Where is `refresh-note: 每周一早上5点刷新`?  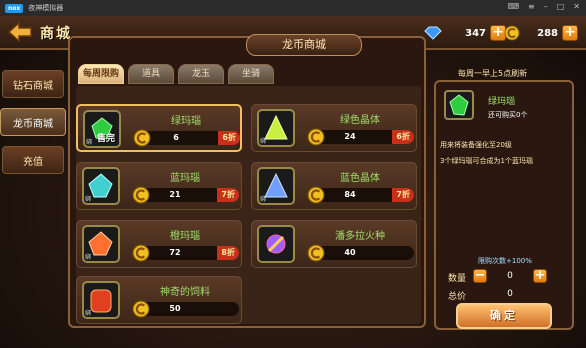
refresh-note: 每周一早上5点刷新 is located at coordinates (493, 73).